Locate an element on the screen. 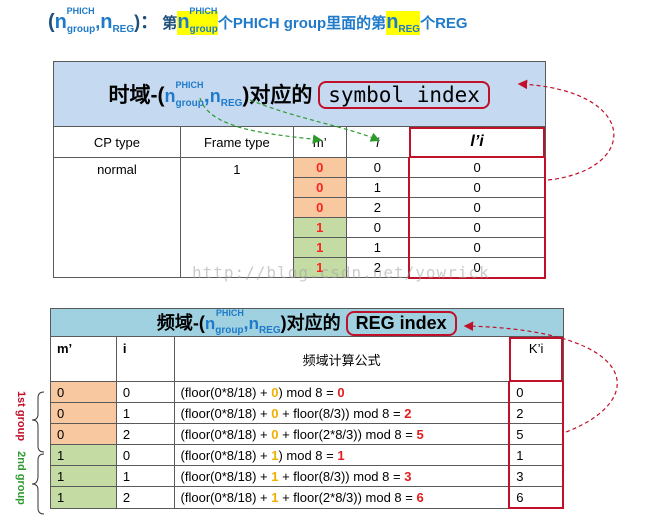  arrow-title-to-i is located at coordinates (315, 120).